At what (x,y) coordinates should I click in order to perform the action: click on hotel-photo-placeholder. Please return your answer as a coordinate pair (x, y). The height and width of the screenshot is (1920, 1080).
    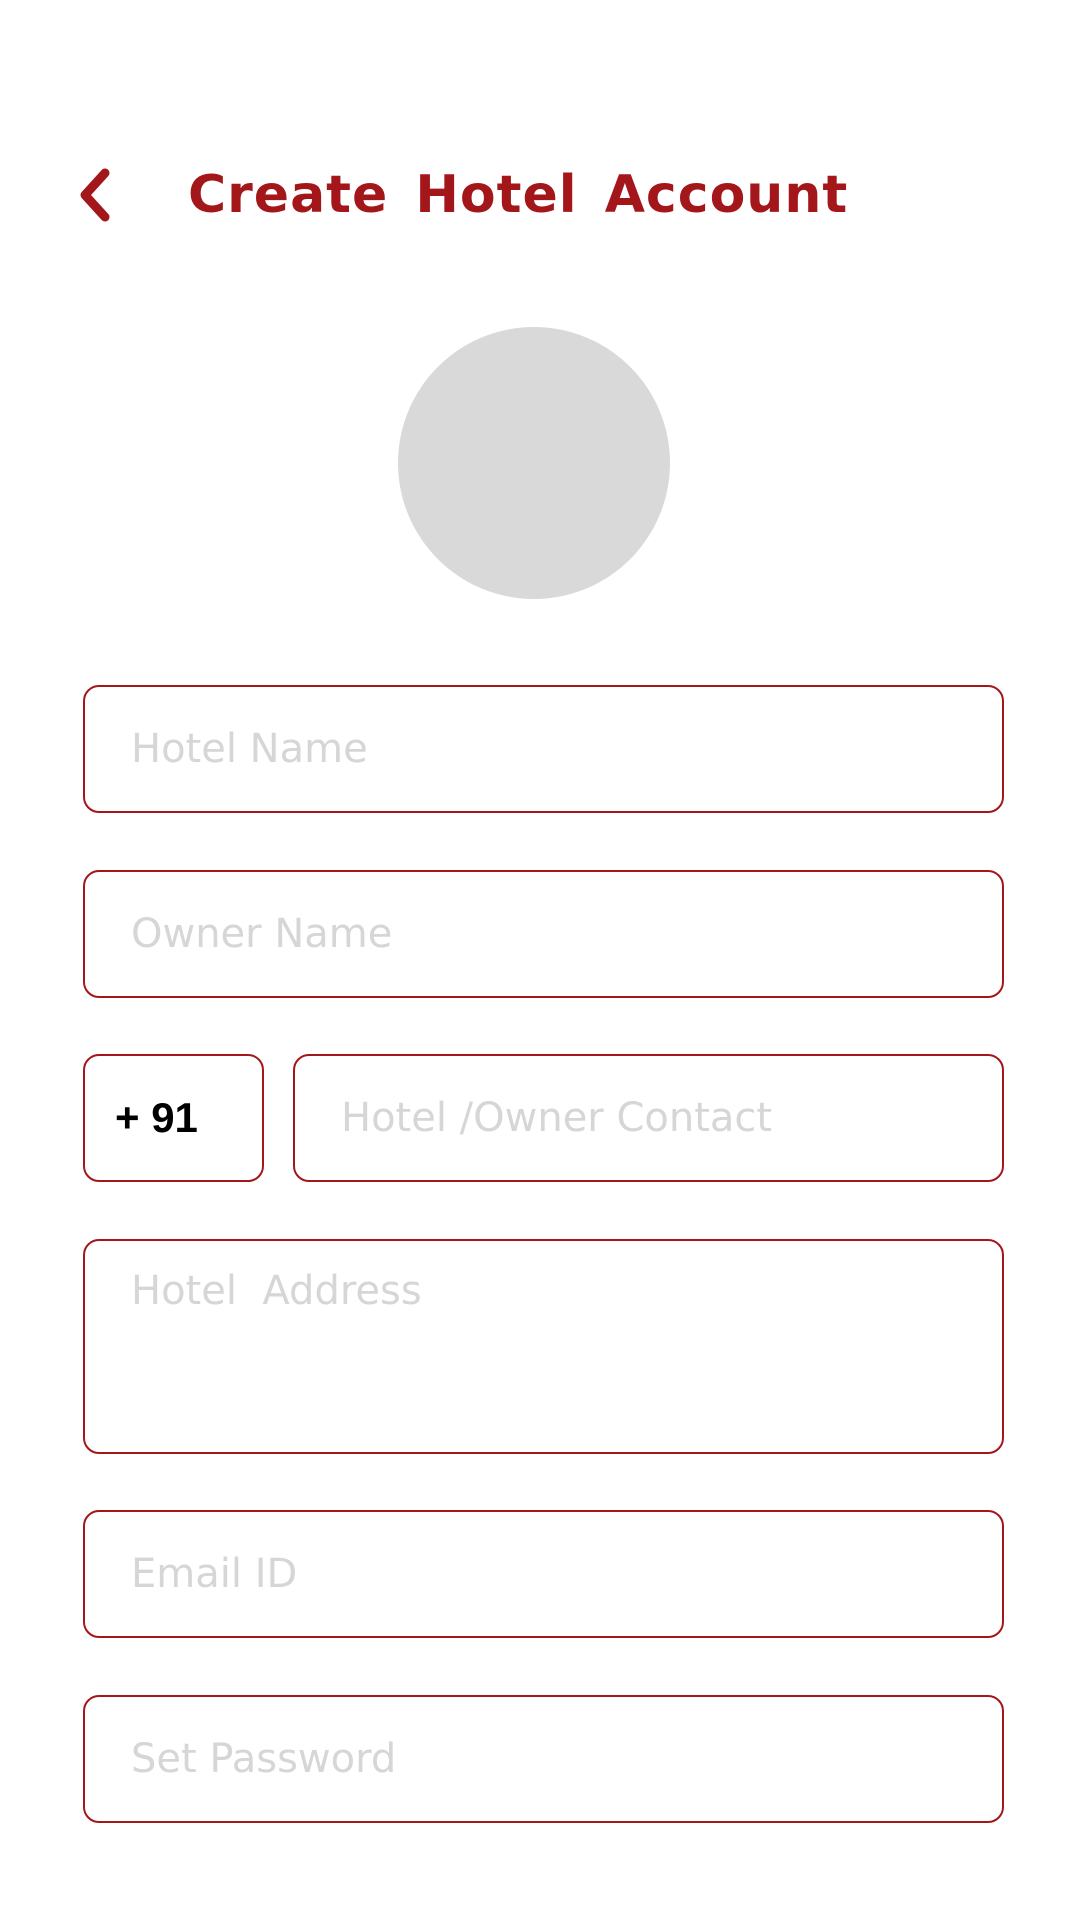
    Looking at the image, I should click on (534, 463).